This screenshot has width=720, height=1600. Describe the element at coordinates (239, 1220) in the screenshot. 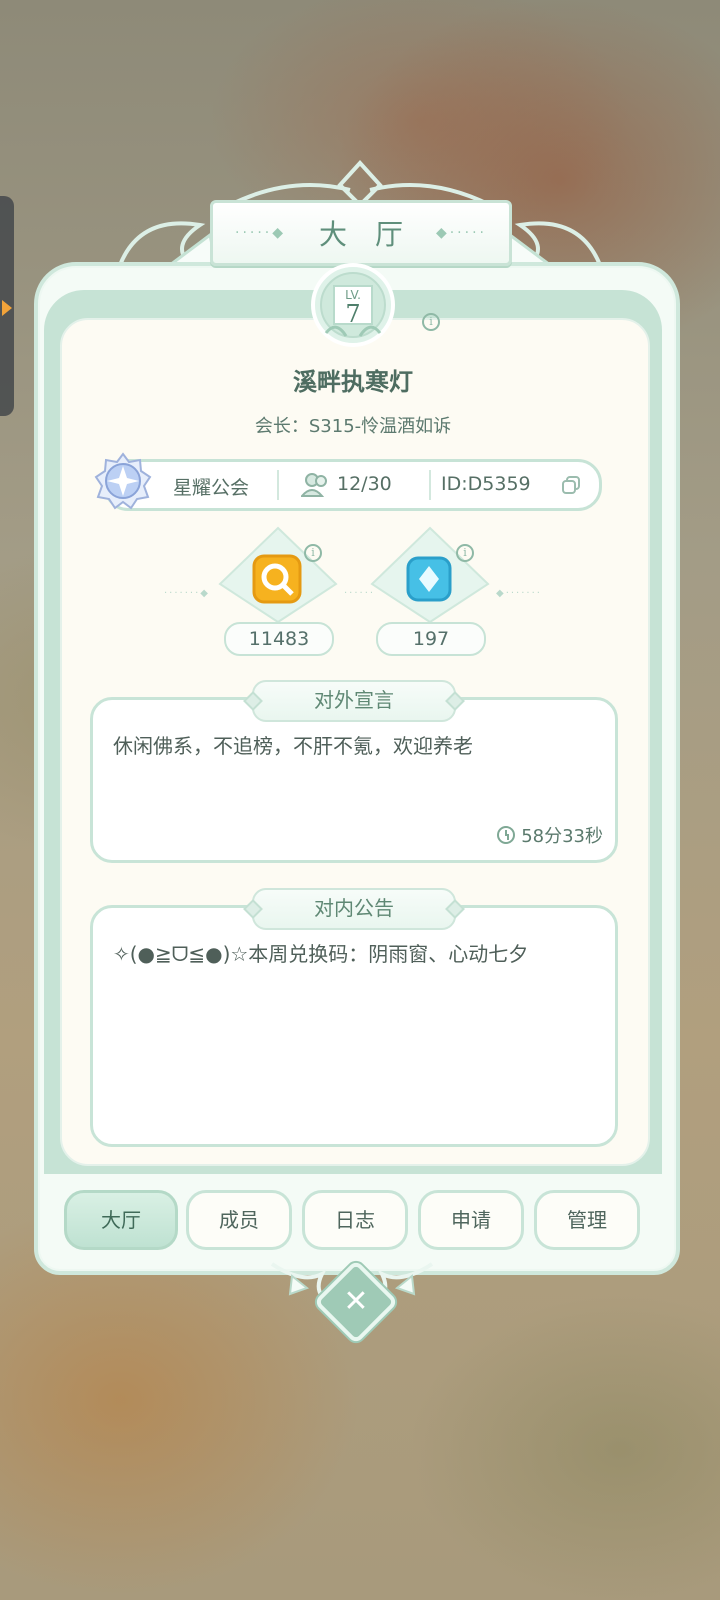

I see `tab-members: 成员` at that location.